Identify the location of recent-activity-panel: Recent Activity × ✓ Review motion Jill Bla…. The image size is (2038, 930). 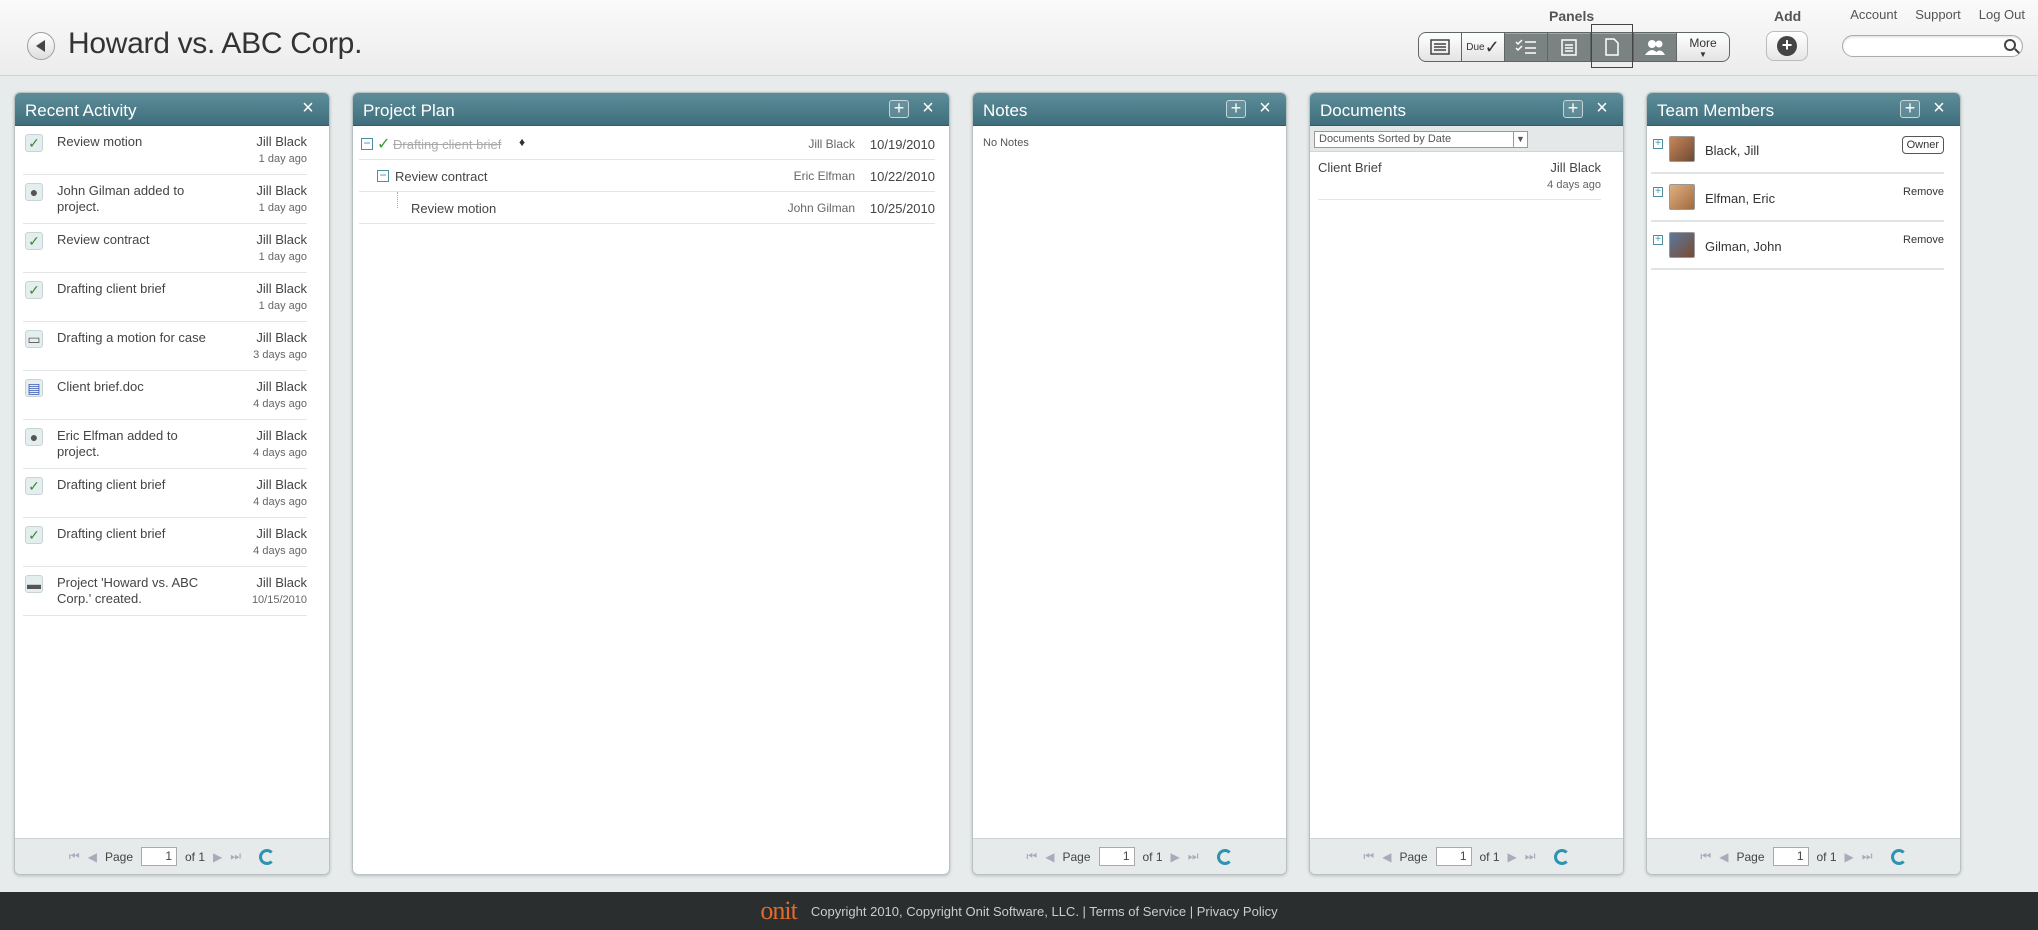
(172, 483).